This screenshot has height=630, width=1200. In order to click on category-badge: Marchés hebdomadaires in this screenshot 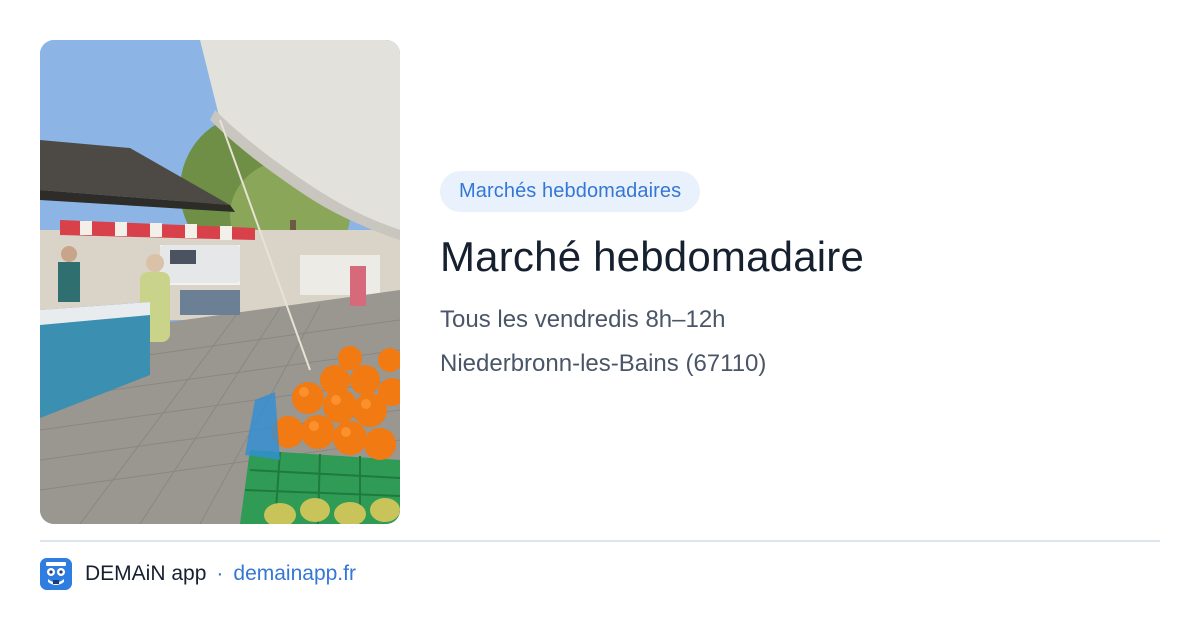, I will do `click(570, 191)`.